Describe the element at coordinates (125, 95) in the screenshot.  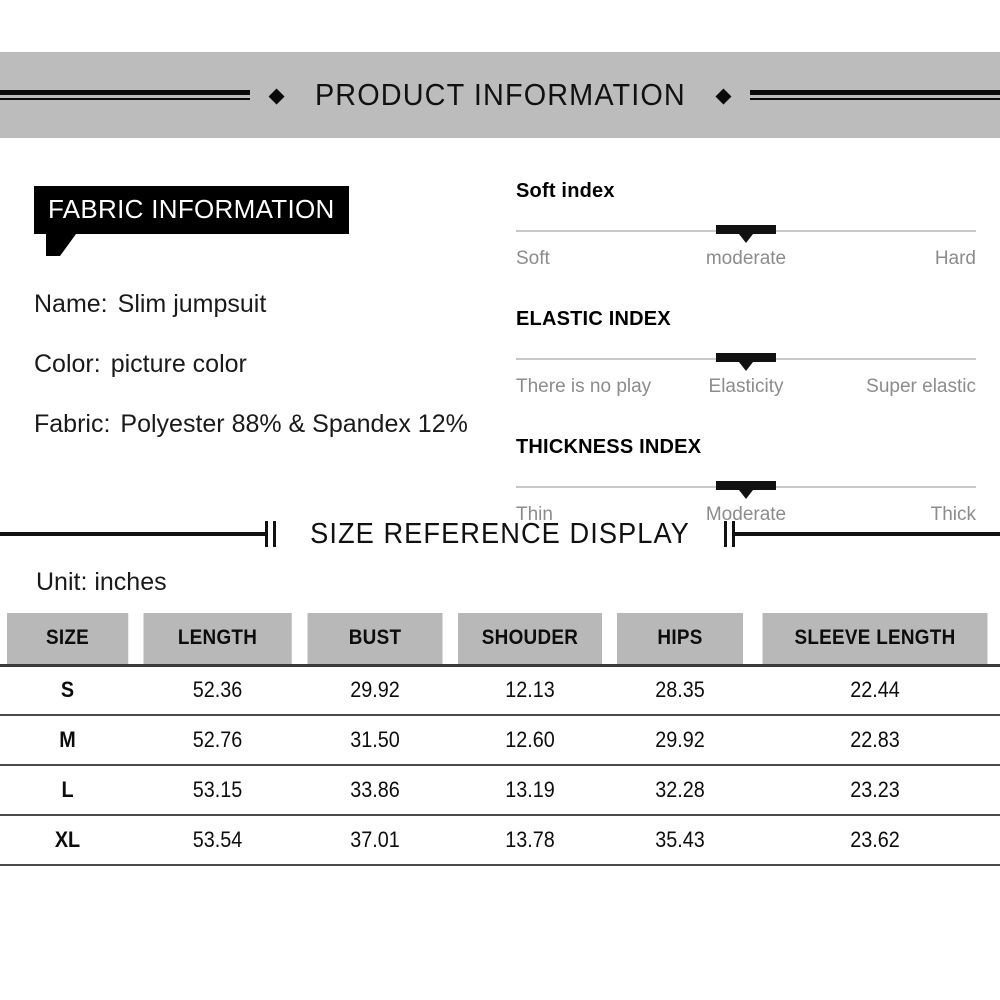
I see `banner-rule-left` at that location.